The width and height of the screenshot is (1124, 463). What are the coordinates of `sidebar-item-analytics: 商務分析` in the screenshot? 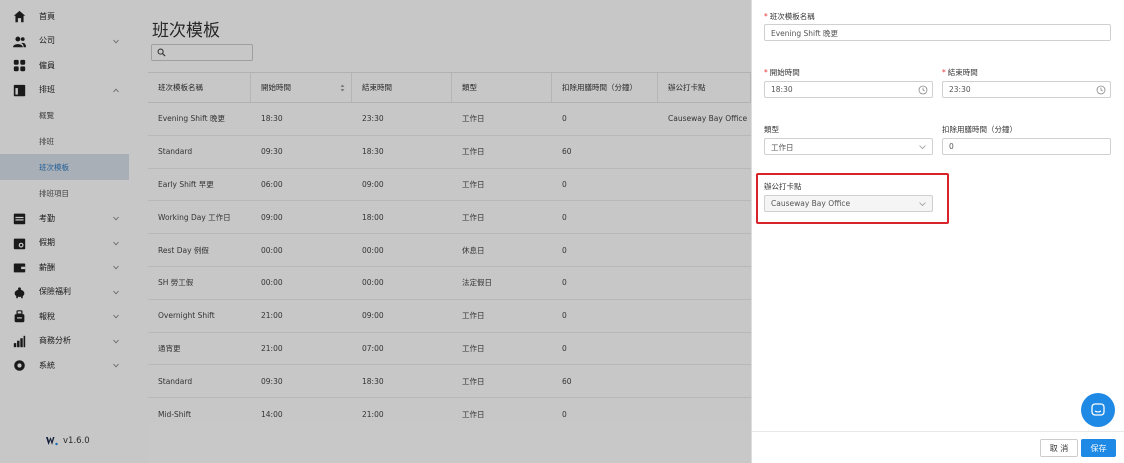 It's located at (64, 341).